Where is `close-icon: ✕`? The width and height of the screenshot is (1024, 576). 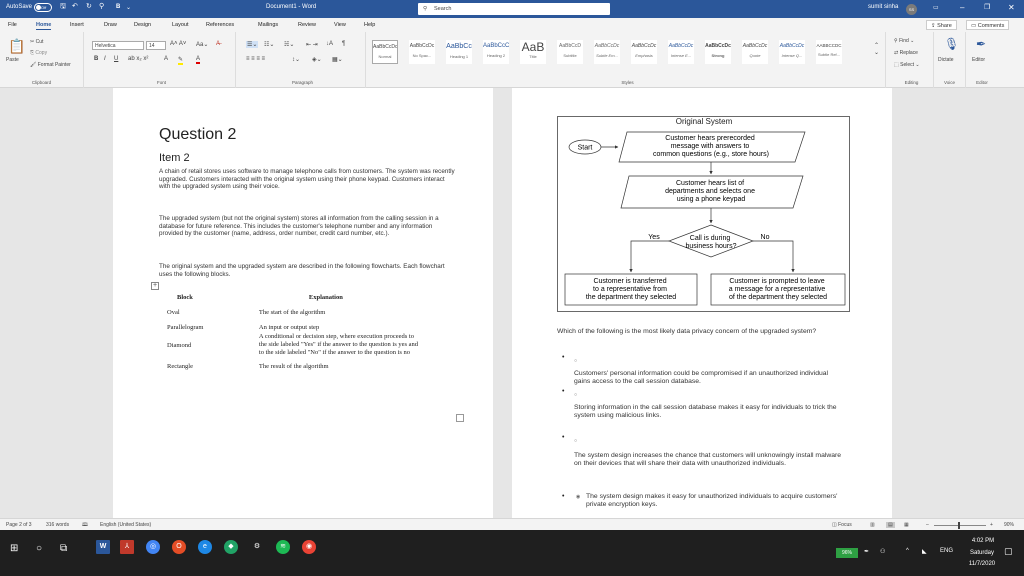
close-icon: ✕ is located at coordinates (1011, 7).